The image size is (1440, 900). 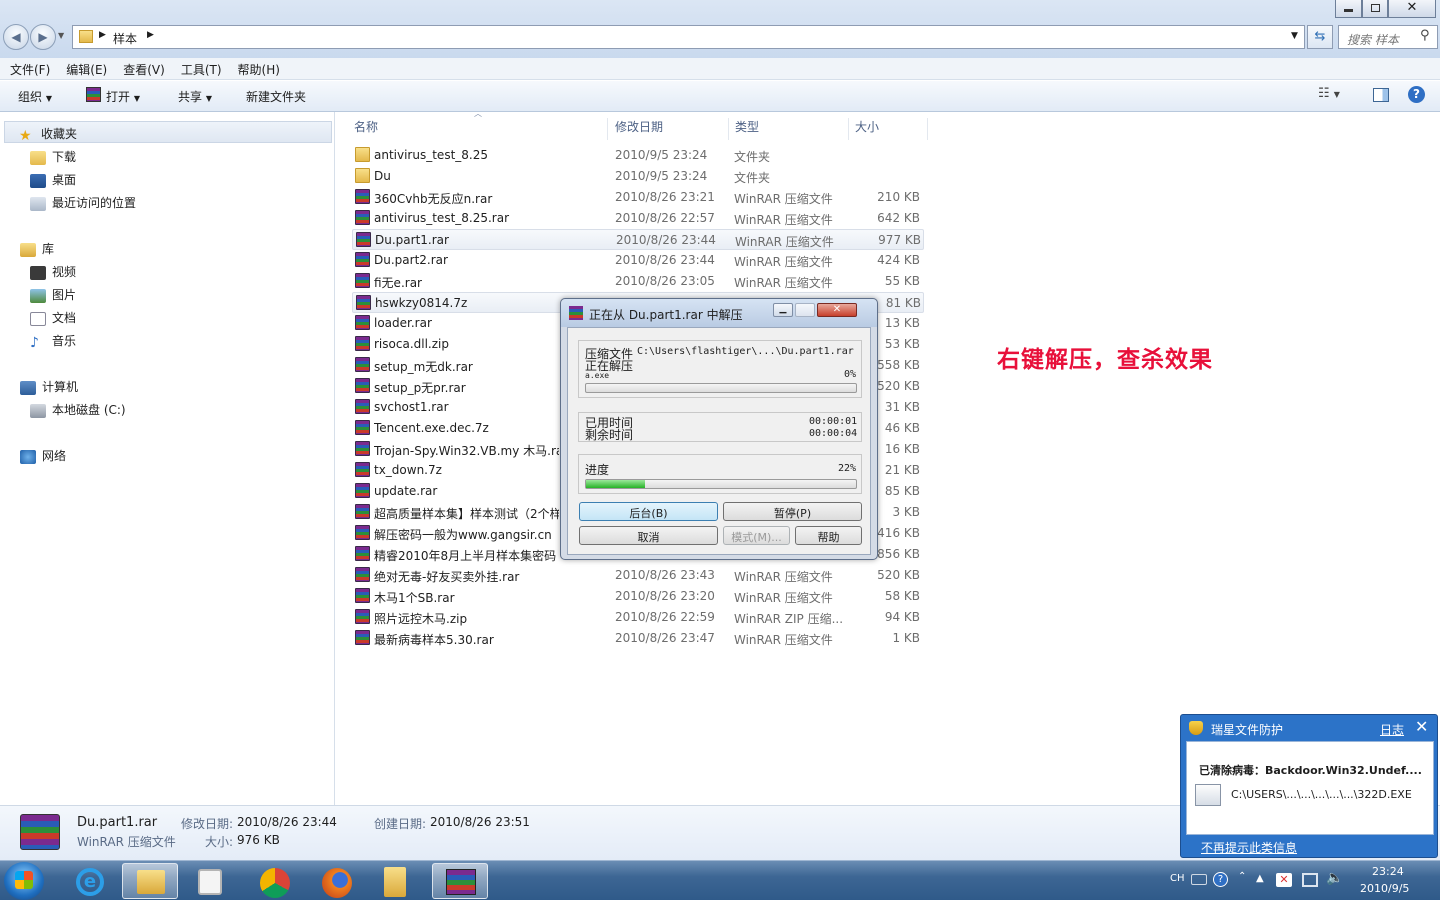 What do you see at coordinates (16, 37) in the screenshot?
I see `back-button: ◀` at bounding box center [16, 37].